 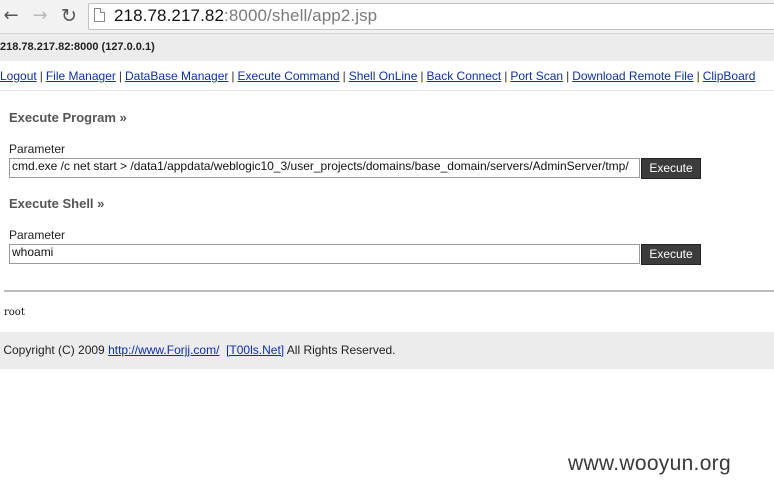 I want to click on back-arrow-icon: ←, so click(x=11, y=16).